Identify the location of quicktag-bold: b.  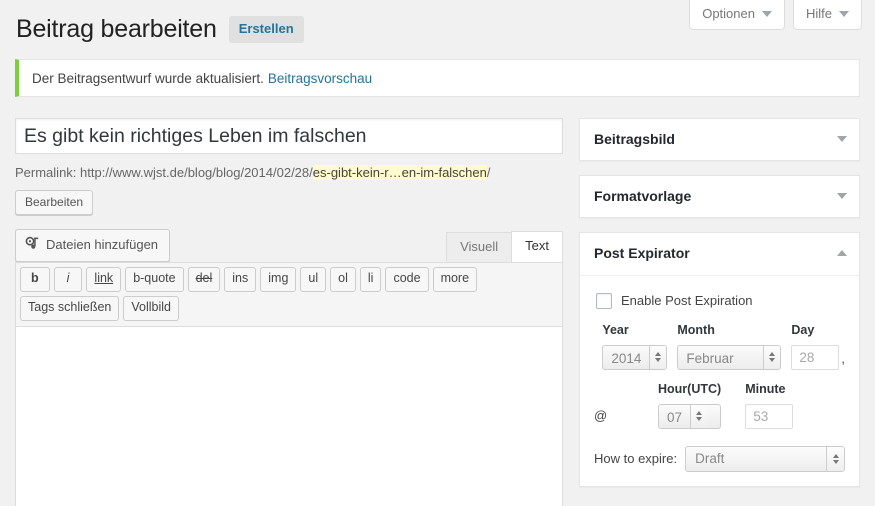
(35, 280).